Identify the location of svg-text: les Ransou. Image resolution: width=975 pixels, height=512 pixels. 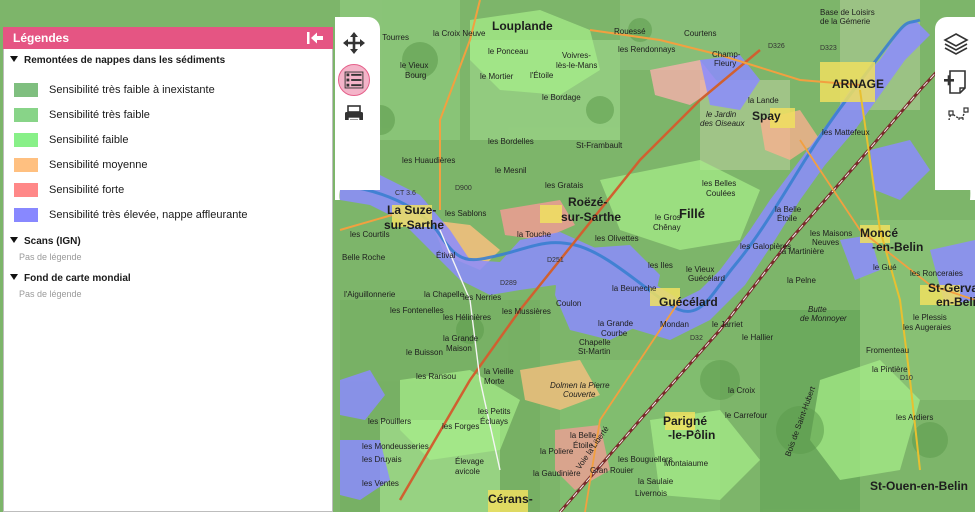
(436, 376).